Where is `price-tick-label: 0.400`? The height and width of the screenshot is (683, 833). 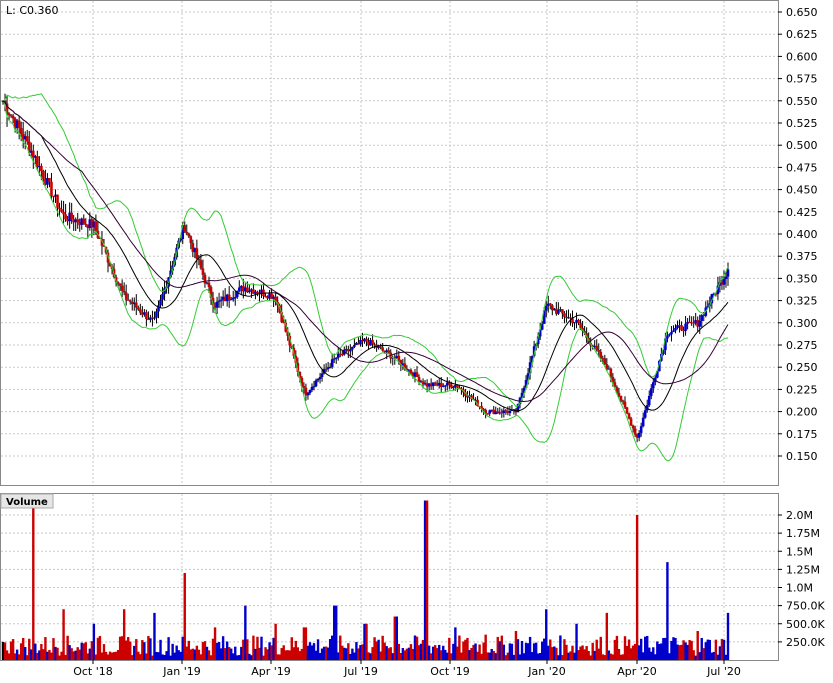
price-tick-label: 0.400 is located at coordinates (802, 234).